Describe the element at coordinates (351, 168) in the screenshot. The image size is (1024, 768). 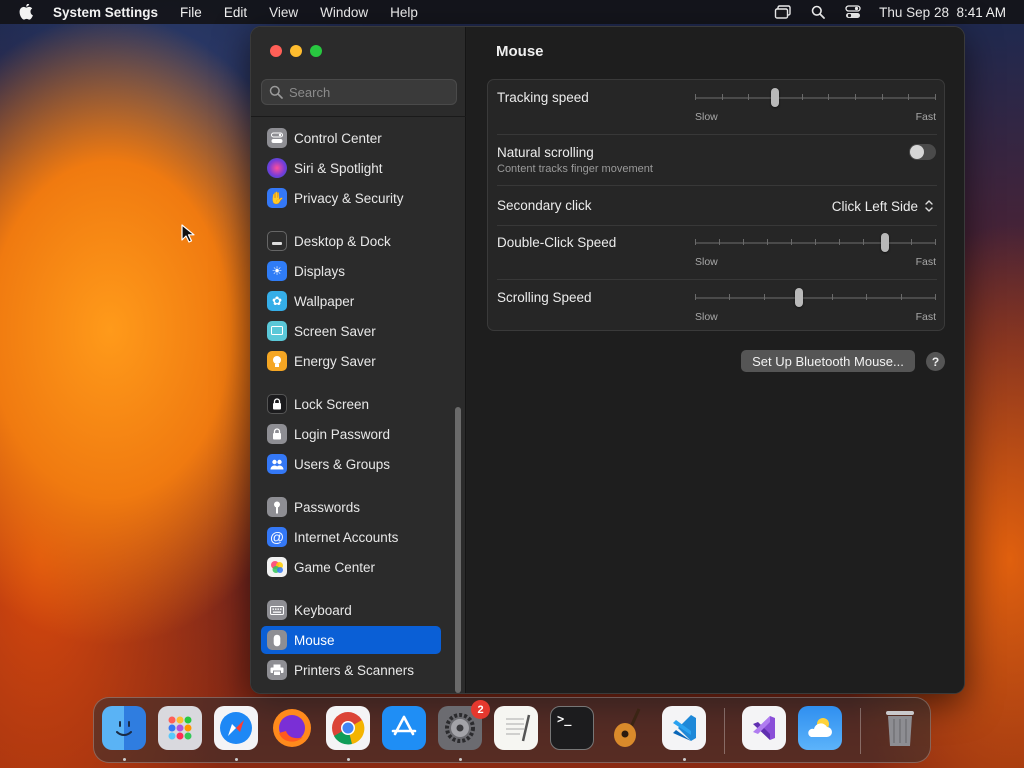
I see `sidebar-item-siri-spotlight: Siri & Spotlight` at that location.